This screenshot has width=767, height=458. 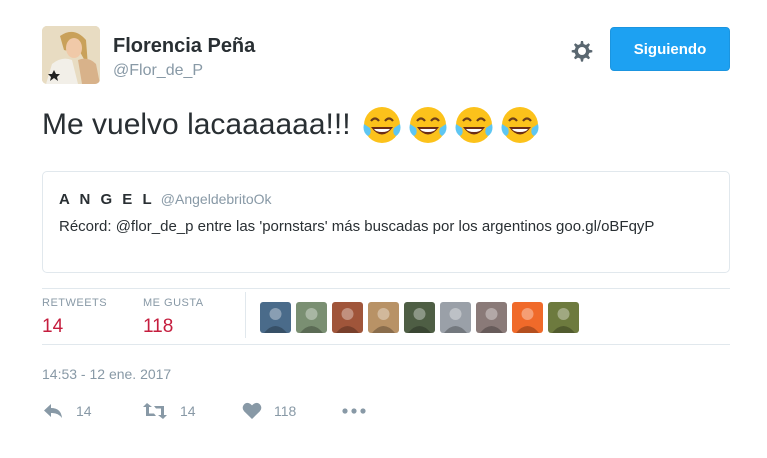 What do you see at coordinates (386, 288) in the screenshot?
I see `stats-top-divider` at bounding box center [386, 288].